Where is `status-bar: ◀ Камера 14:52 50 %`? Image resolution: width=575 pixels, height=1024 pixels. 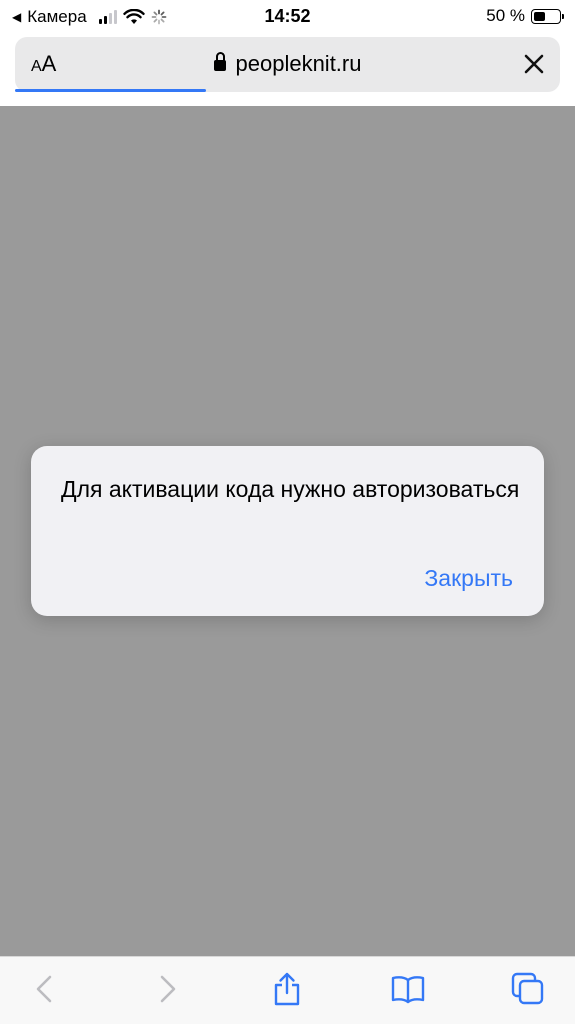
status-bar: ◀ Камера 14:52 50 % is located at coordinates (287, 17).